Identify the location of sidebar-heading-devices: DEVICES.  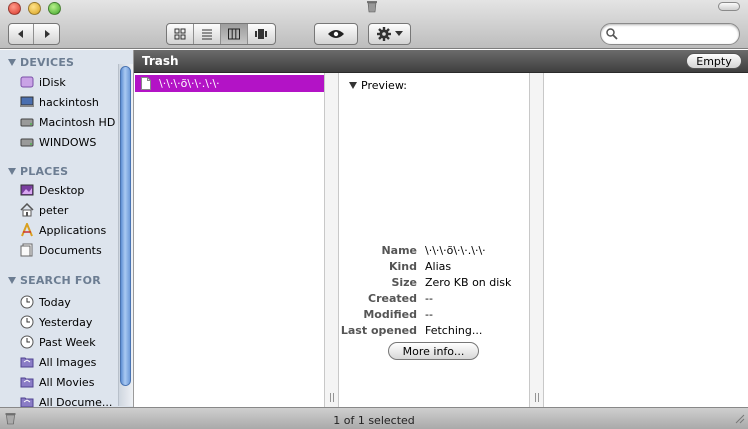
(41, 62).